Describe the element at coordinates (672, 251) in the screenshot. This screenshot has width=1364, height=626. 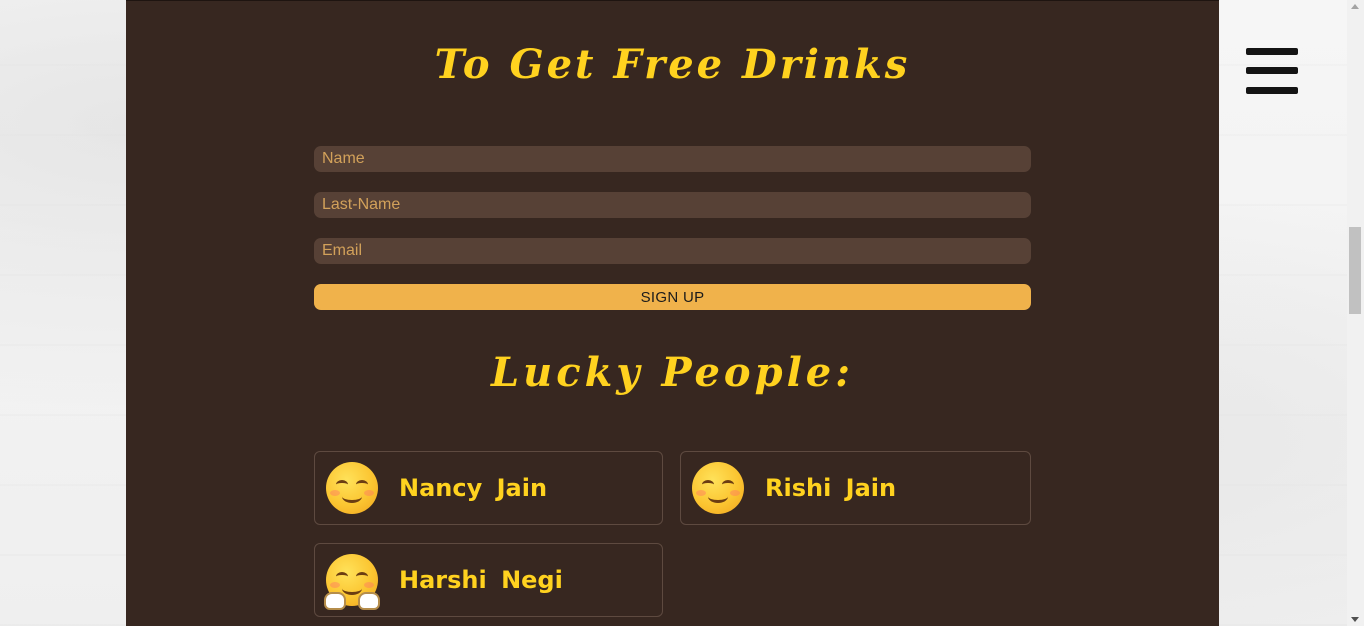
I see `email-input` at that location.